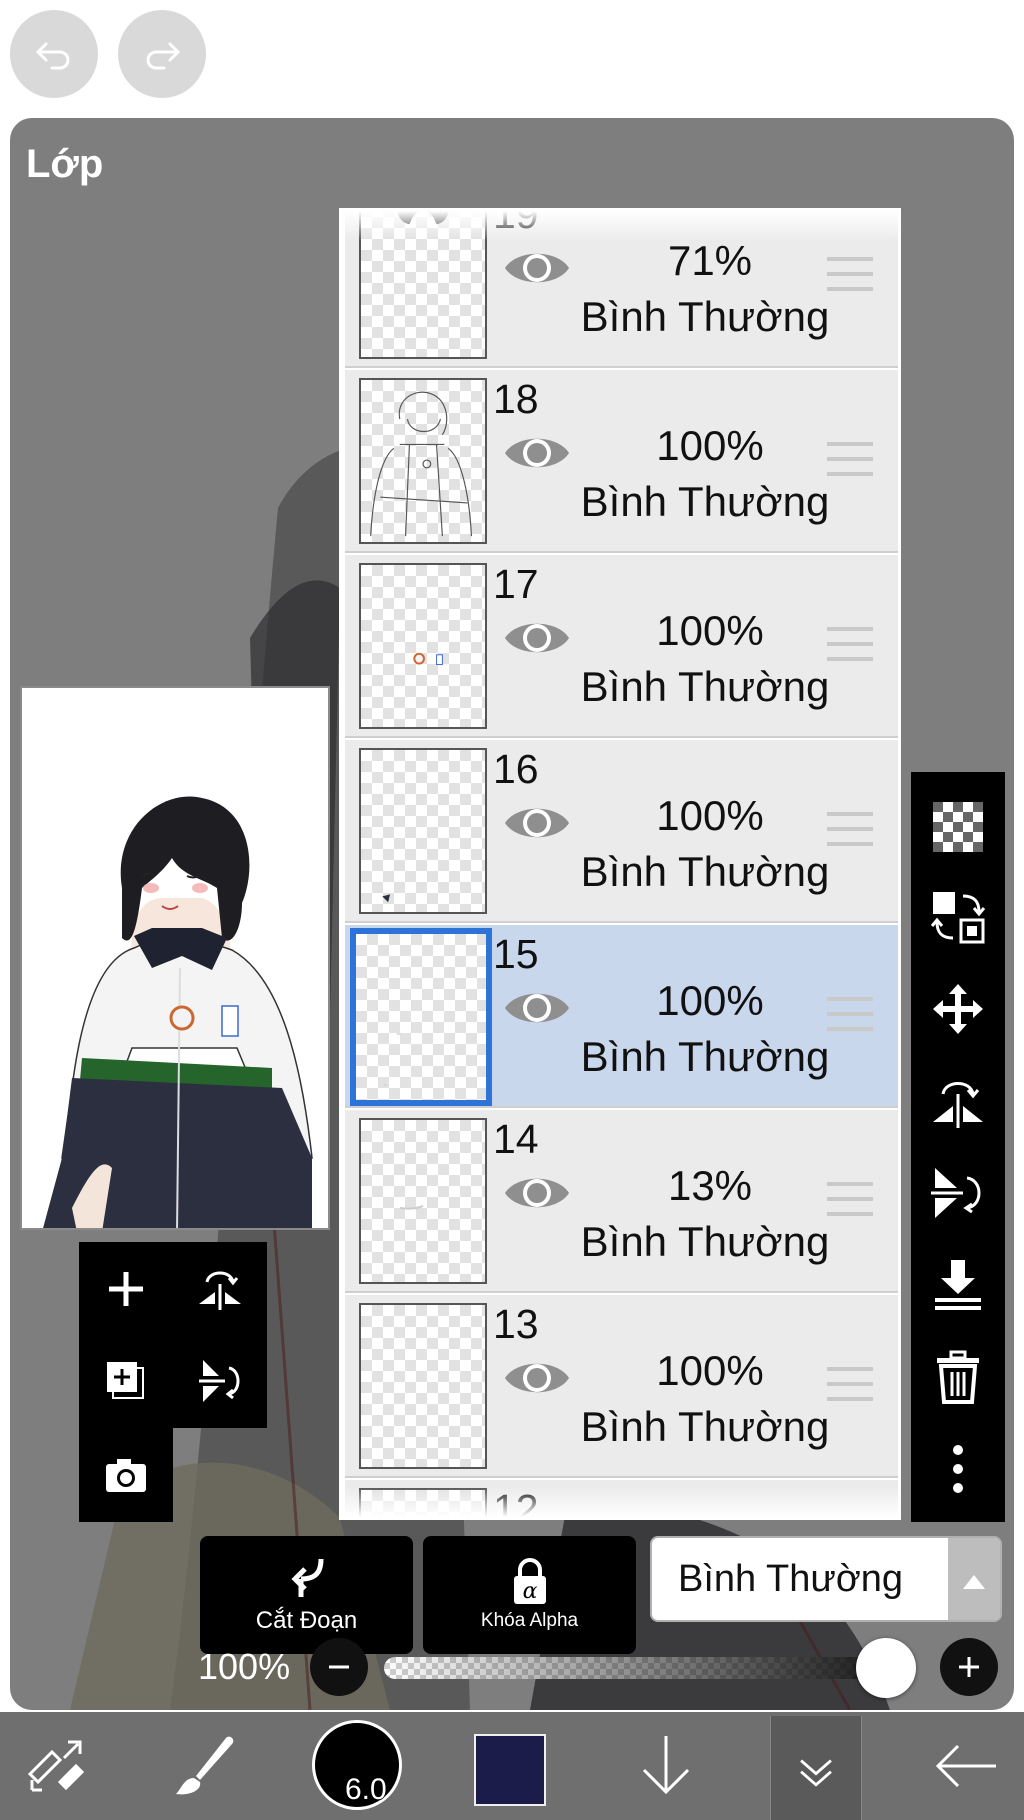 This screenshot has height=1820, width=1024. I want to click on layer-tools-toolbar, so click(958, 1147).